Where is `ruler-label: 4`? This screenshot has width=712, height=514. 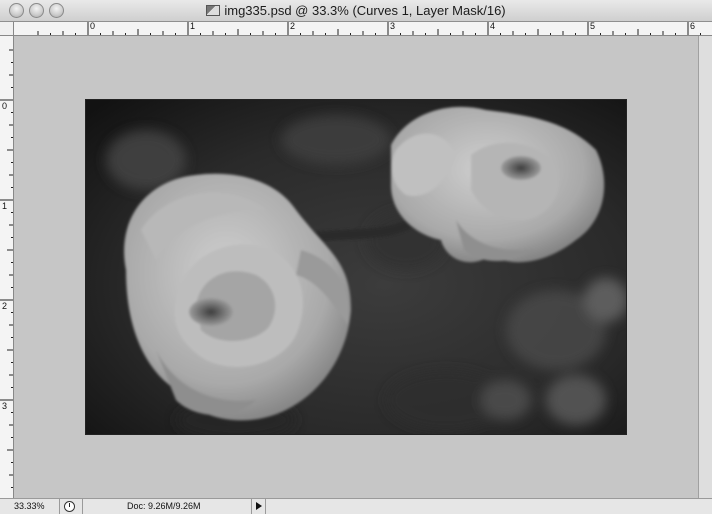
ruler-label: 4 is located at coordinates (493, 26).